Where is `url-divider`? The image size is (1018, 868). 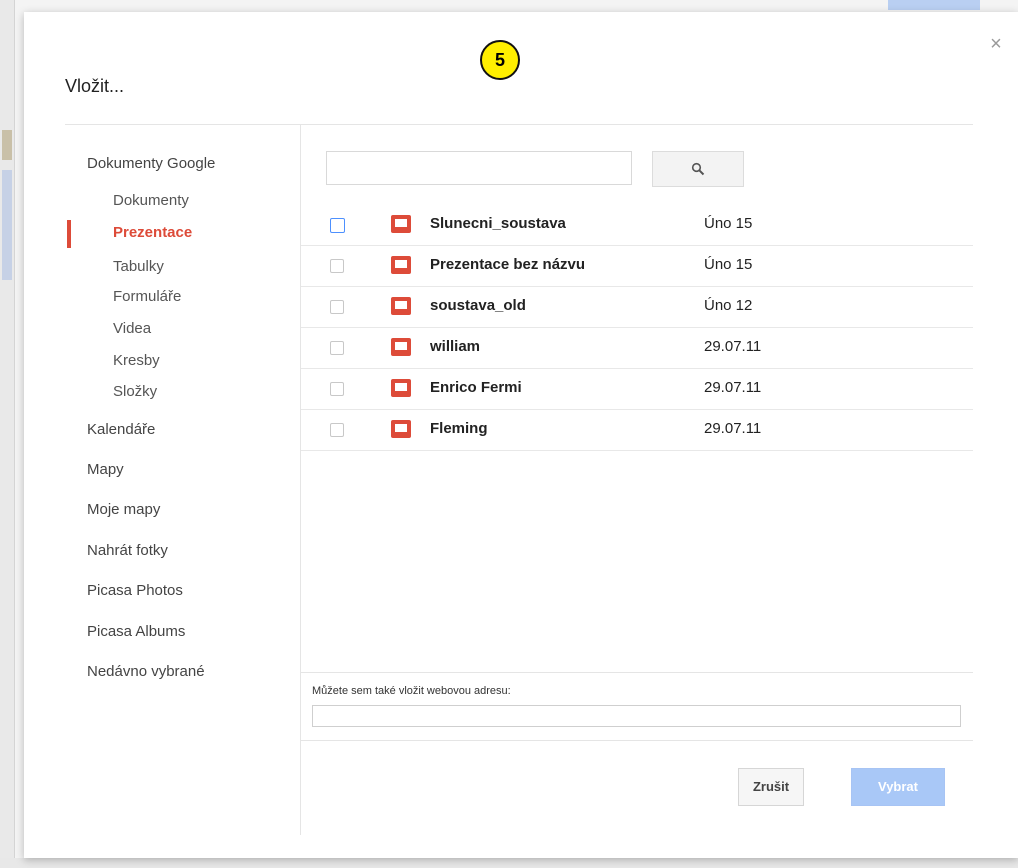
url-divider is located at coordinates (637, 672).